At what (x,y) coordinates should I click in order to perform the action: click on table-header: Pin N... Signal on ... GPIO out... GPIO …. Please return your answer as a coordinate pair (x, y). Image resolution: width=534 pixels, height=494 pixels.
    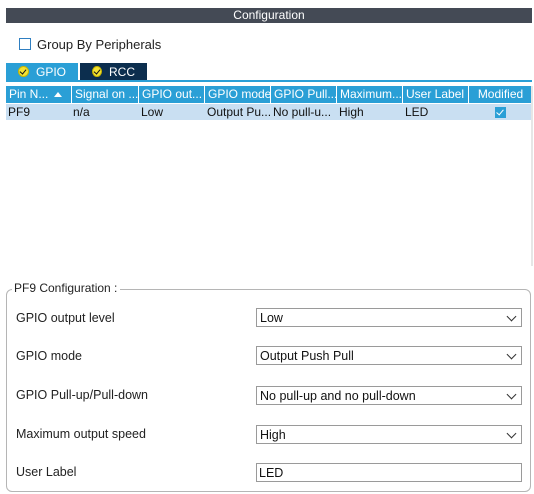
    Looking at the image, I should click on (269, 94).